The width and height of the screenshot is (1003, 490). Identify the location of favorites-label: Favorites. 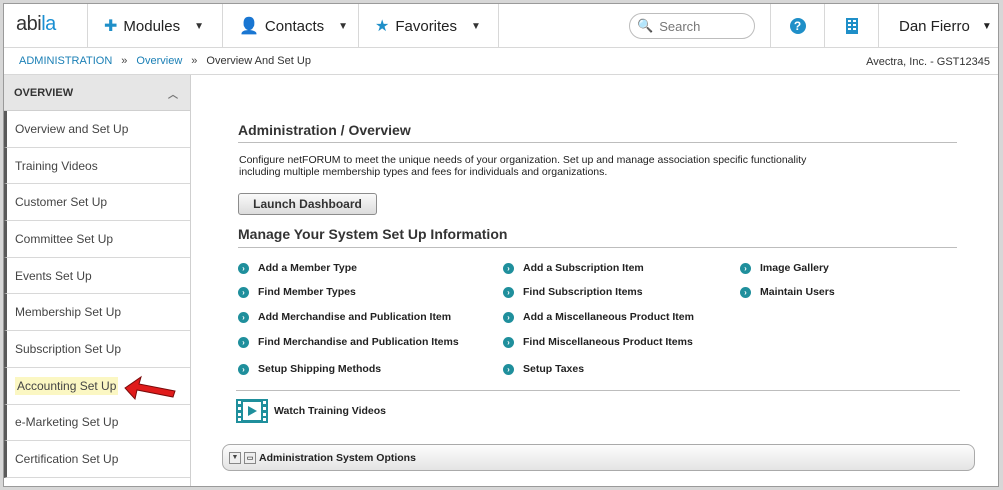
(426, 26).